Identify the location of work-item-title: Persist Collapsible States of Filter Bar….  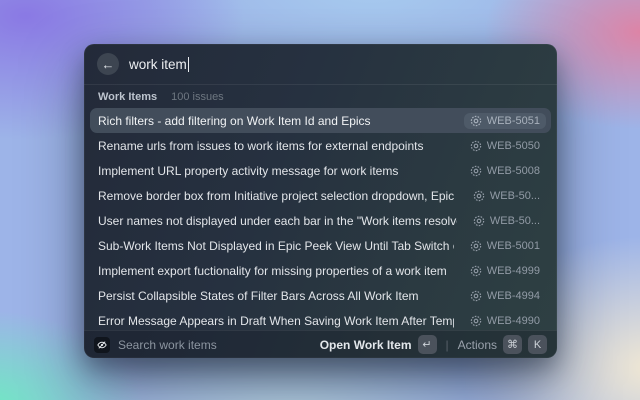
(258, 295).